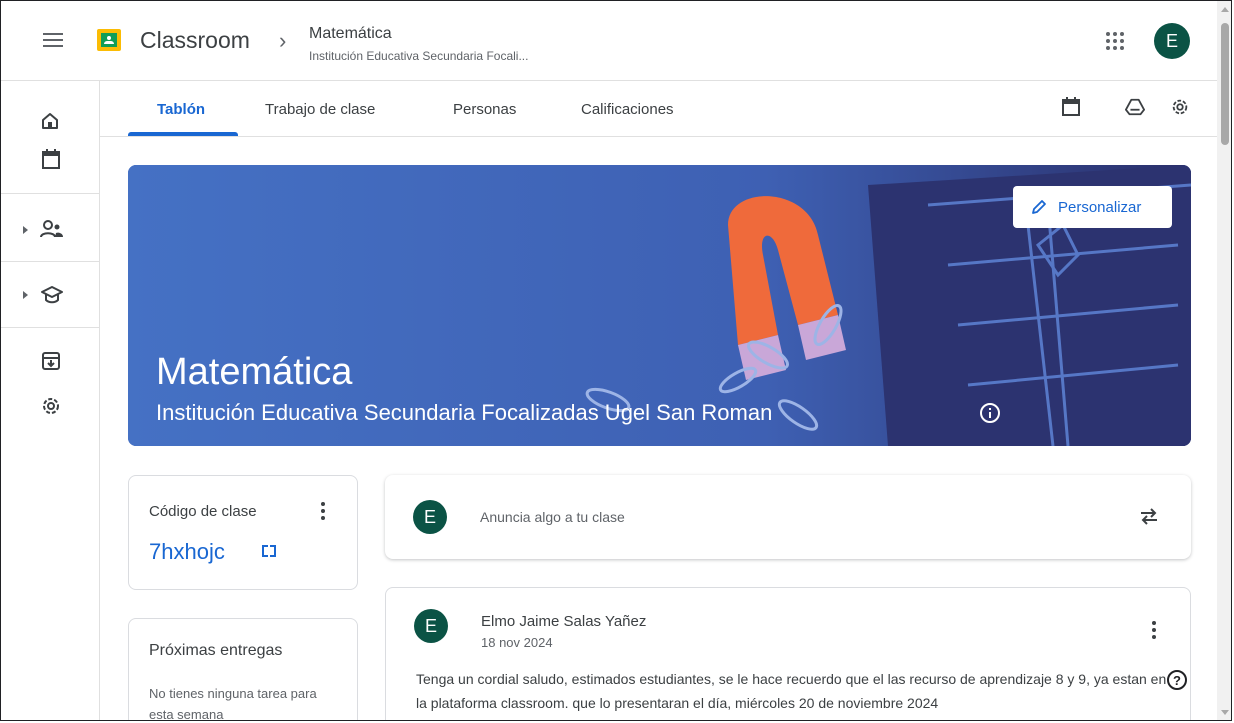 Image resolution: width=1234 pixels, height=723 pixels. I want to click on announce-box: E Anuncia algo a tu clase, so click(788, 517).